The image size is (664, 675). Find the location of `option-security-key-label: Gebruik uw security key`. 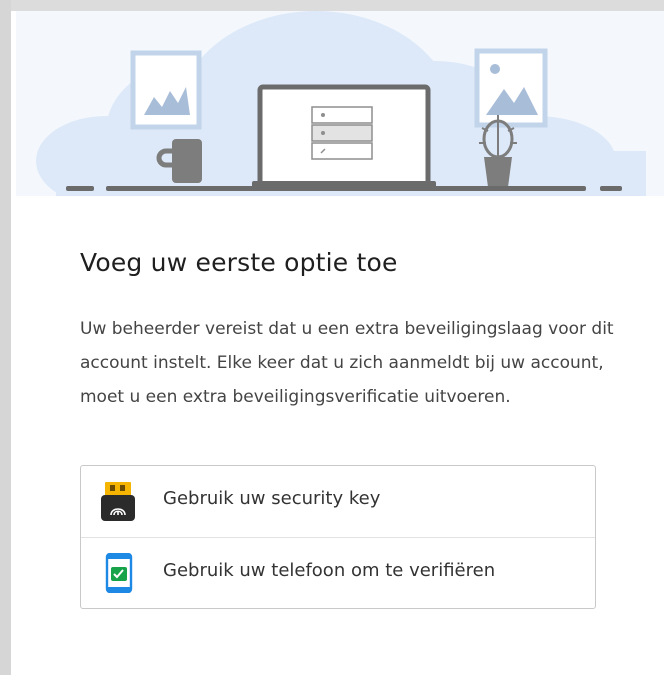

option-security-key-label: Gebruik uw security key is located at coordinates (272, 498).